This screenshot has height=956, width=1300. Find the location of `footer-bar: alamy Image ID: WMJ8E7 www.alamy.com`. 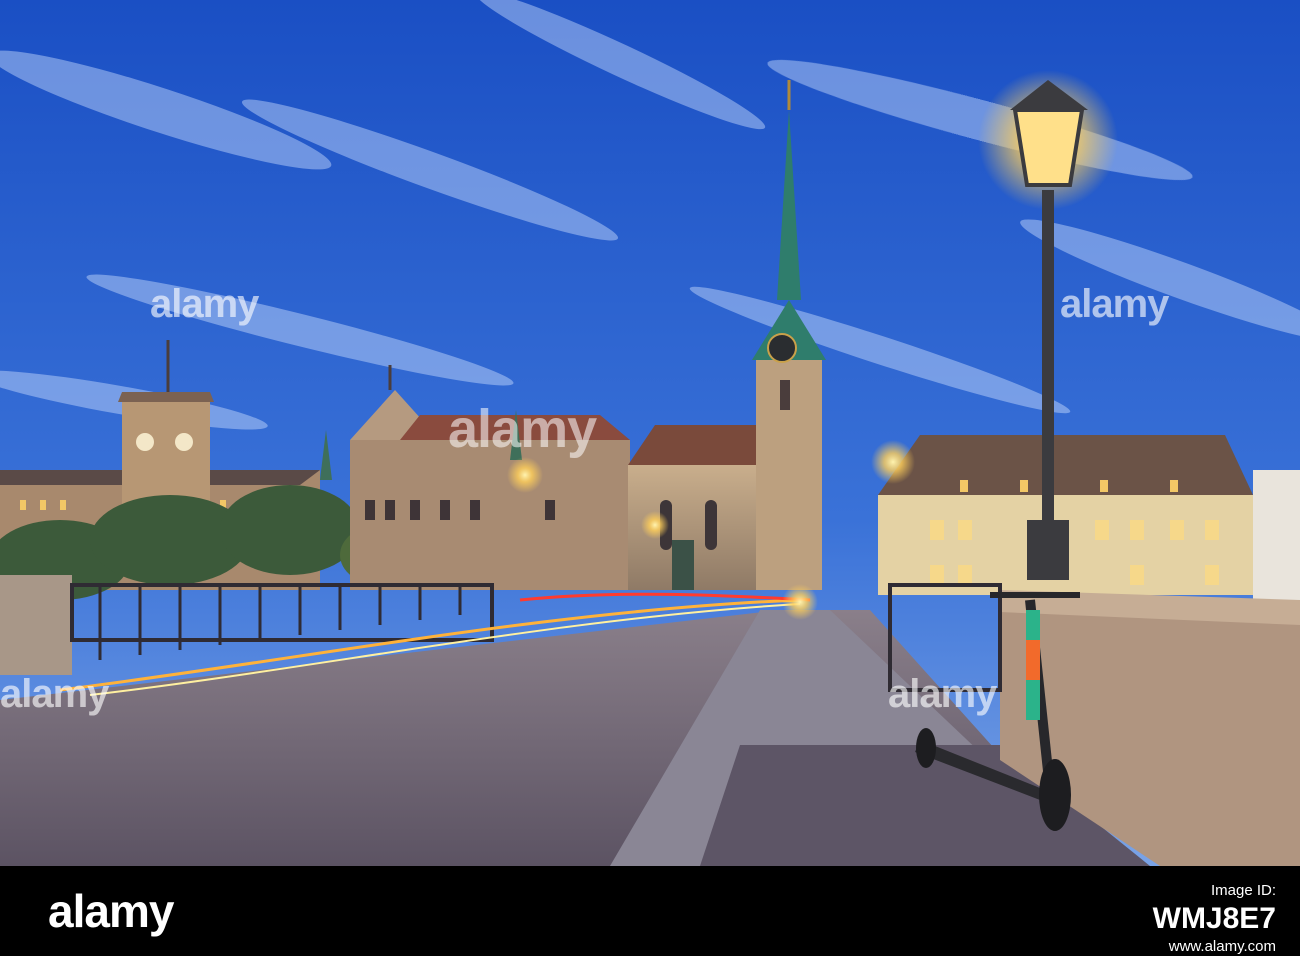

footer-bar: alamy Image ID: WMJ8E7 www.alamy.com is located at coordinates (650, 911).